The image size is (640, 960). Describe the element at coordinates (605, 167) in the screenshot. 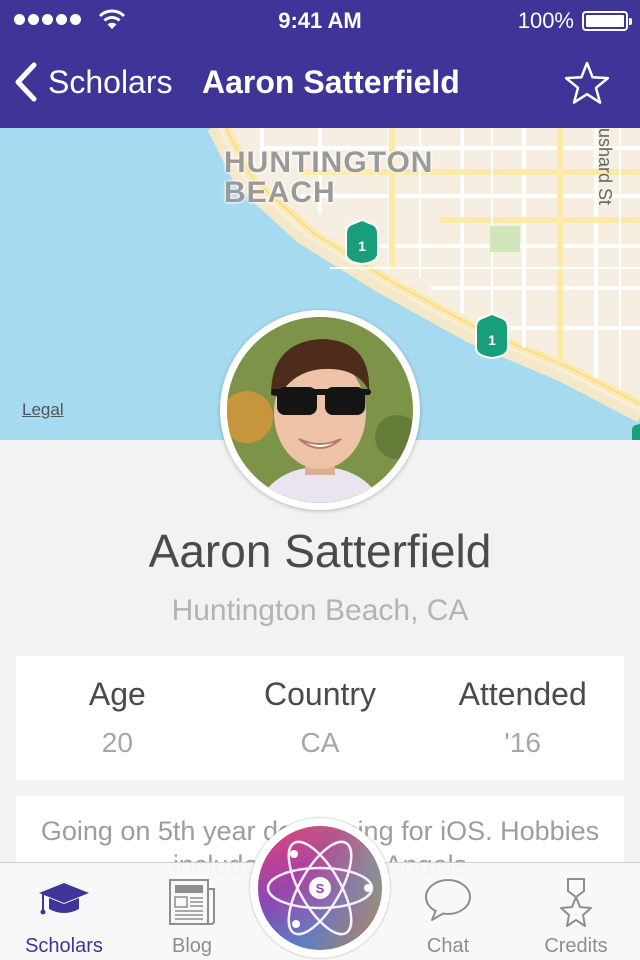

I see `map-street-label: ushard St` at that location.